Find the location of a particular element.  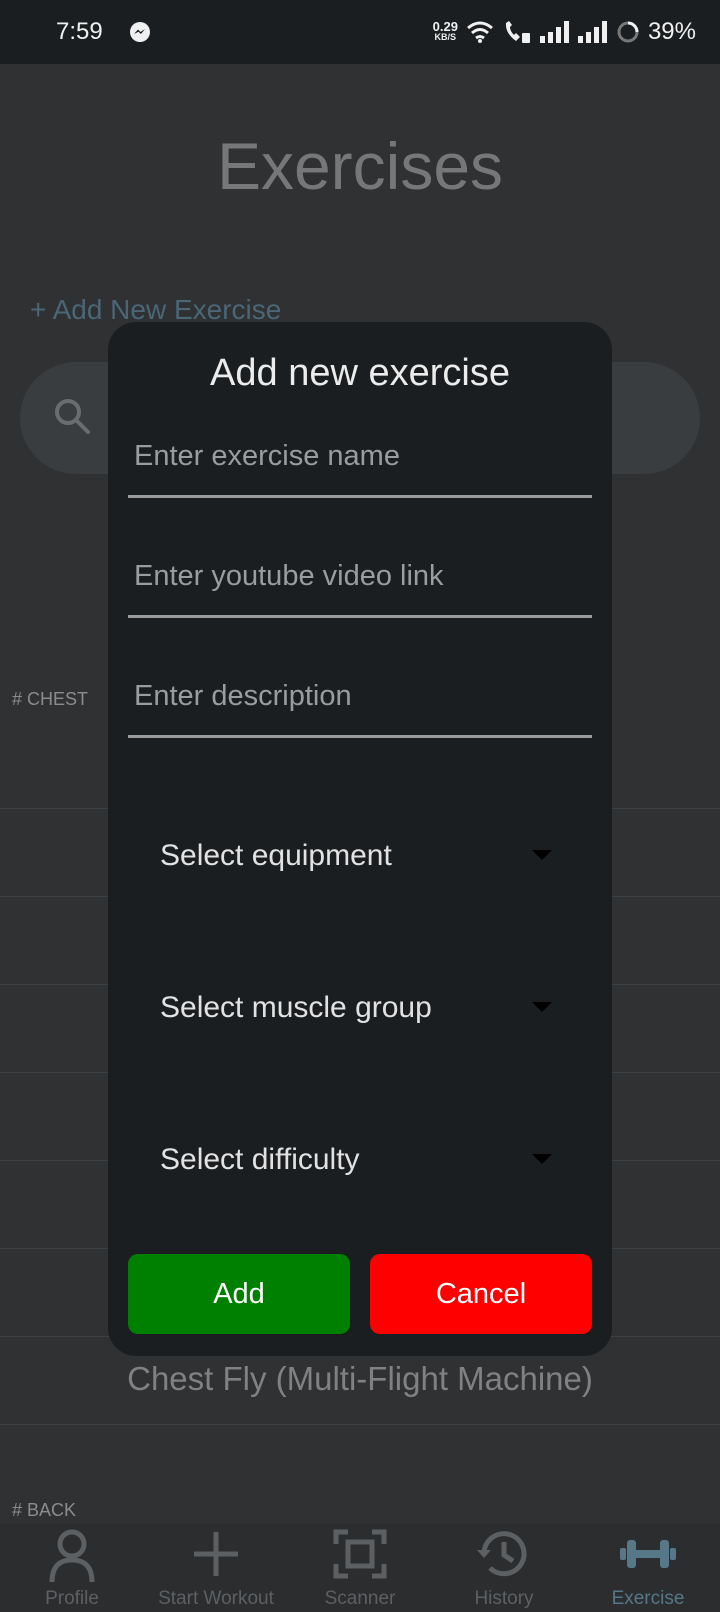

nav-item-profile: Profile is located at coordinates (72, 1568).